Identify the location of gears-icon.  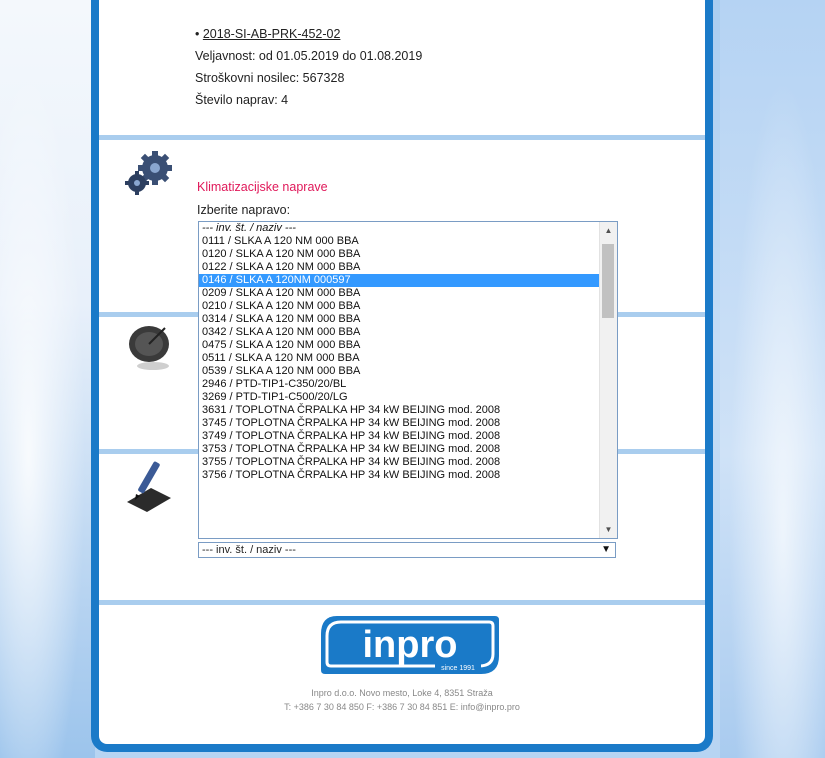
(148, 173).